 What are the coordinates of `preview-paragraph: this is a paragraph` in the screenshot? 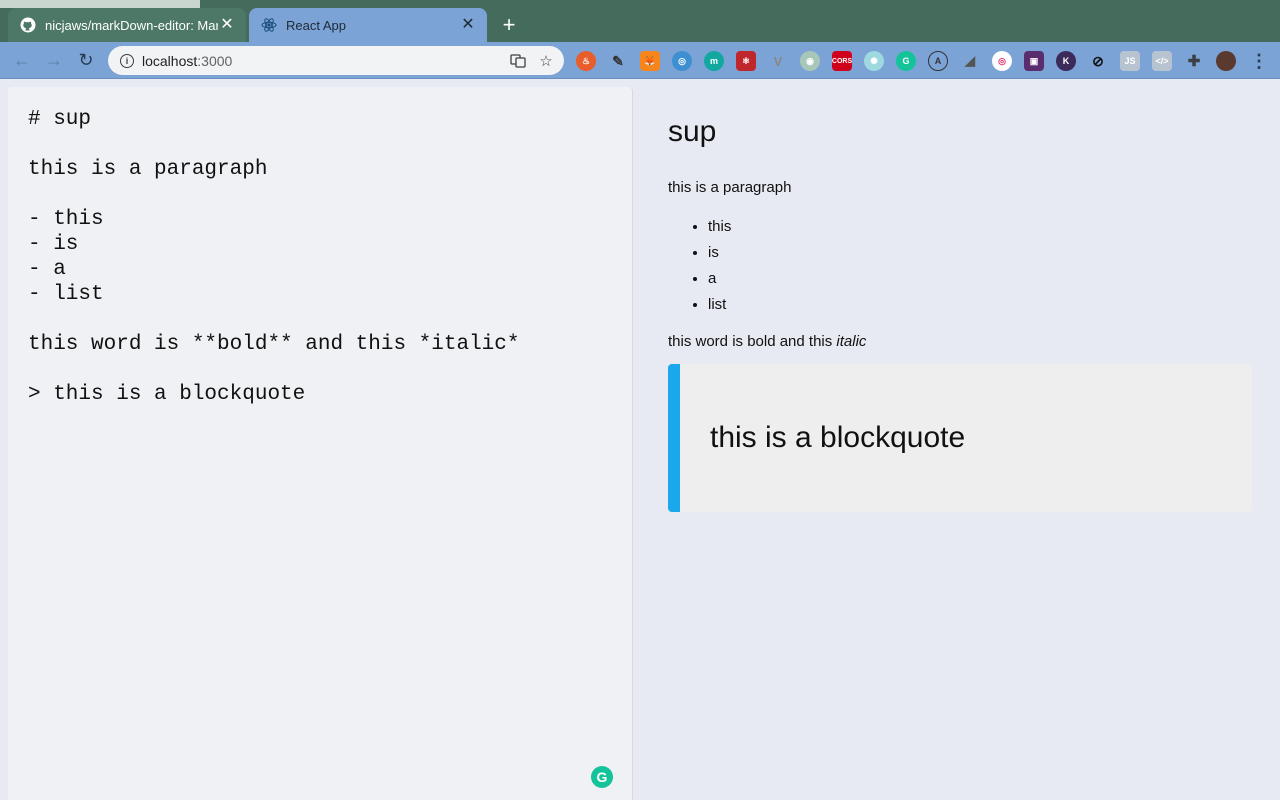 It's located at (730, 187).